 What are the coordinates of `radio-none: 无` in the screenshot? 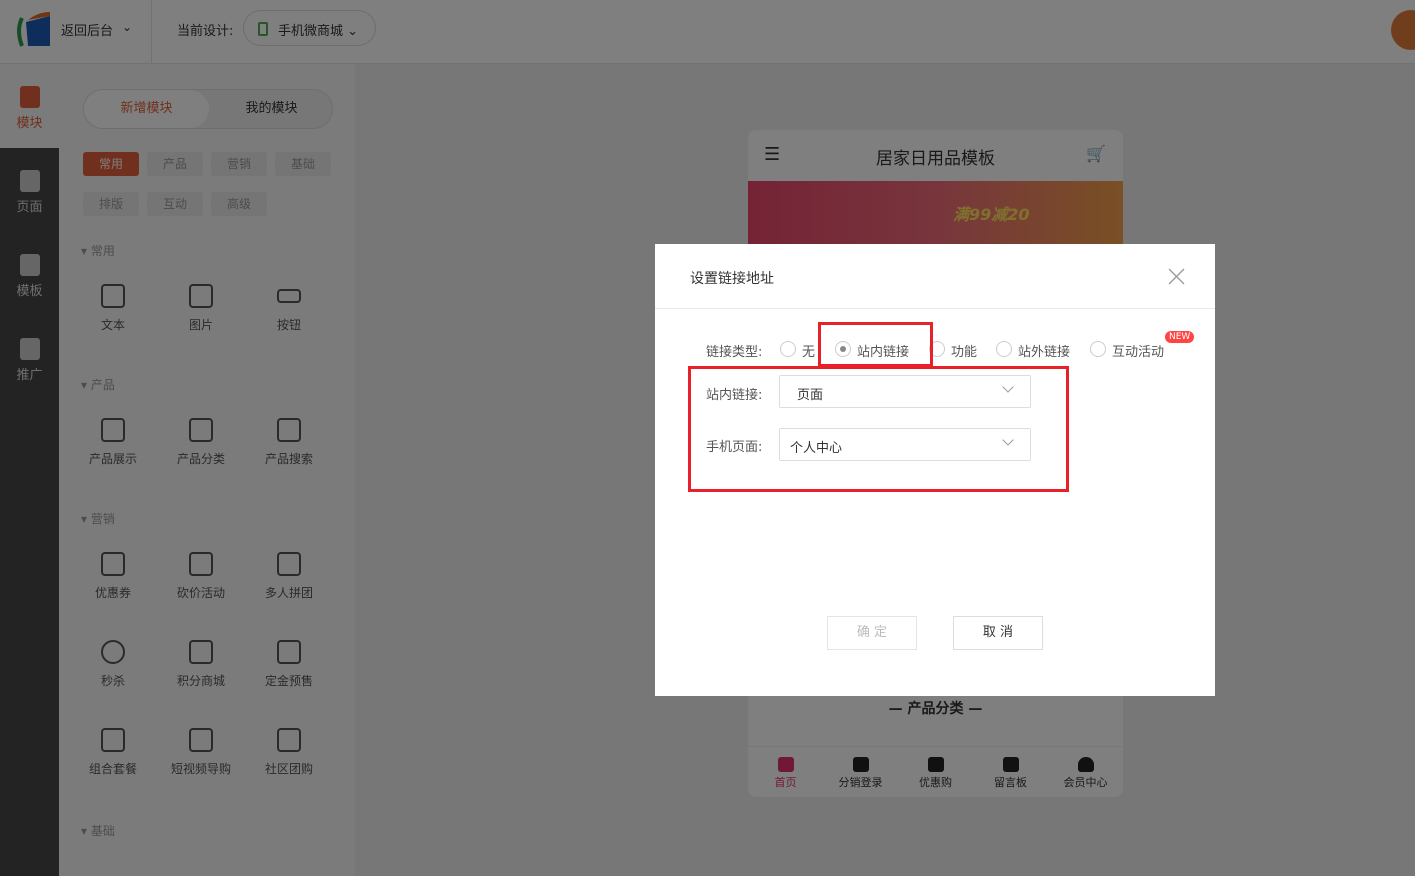 It's located at (797, 350).